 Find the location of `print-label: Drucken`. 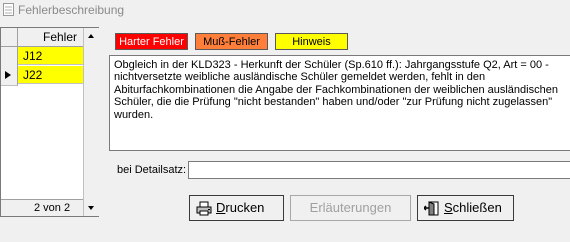

print-label: Drucken is located at coordinates (240, 207).